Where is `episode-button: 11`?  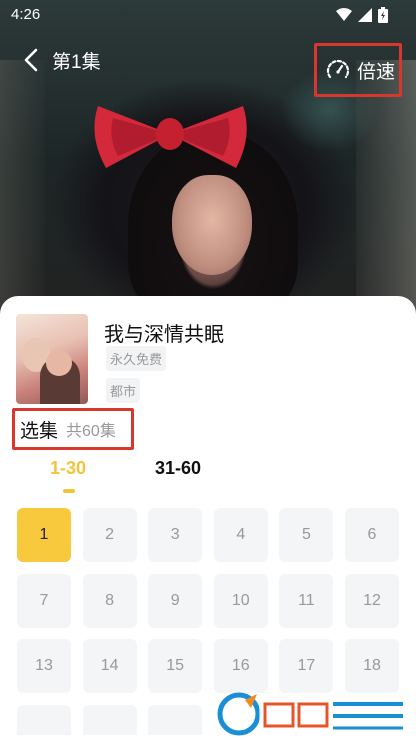
episode-button: 11 is located at coordinates (306, 600).